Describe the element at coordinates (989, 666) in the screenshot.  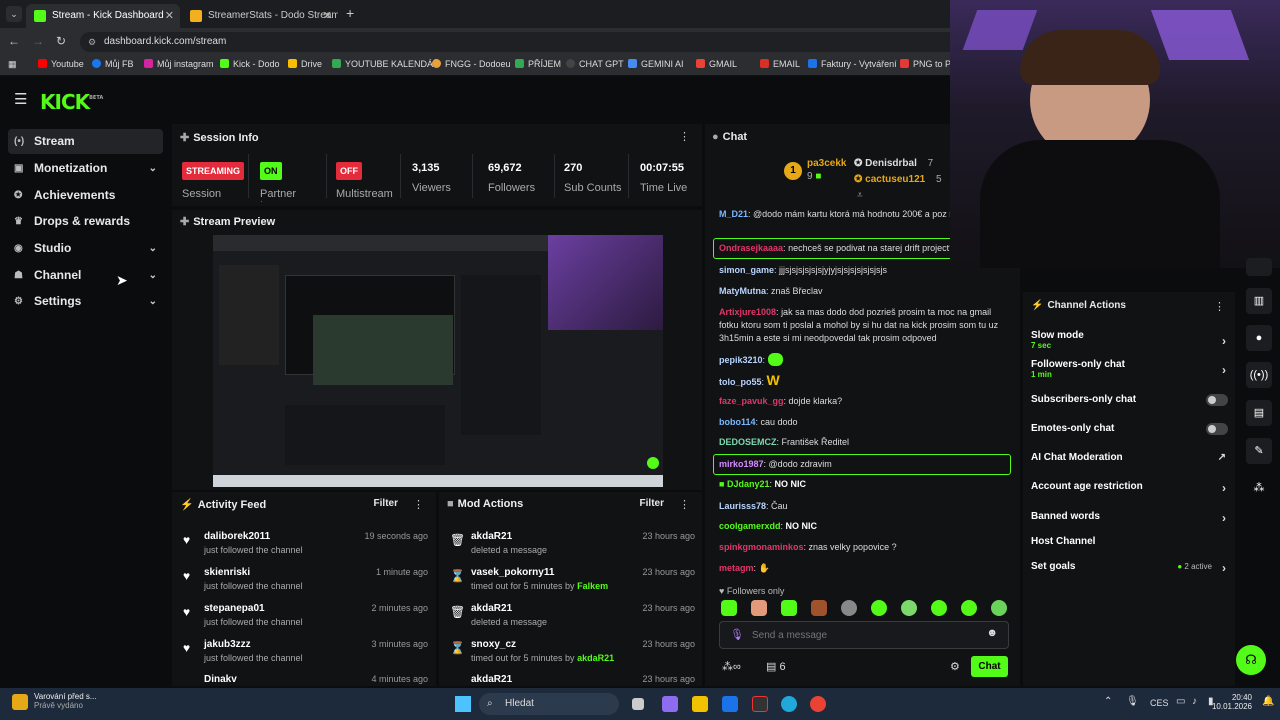
I see `send-chat-button: Chat` at that location.